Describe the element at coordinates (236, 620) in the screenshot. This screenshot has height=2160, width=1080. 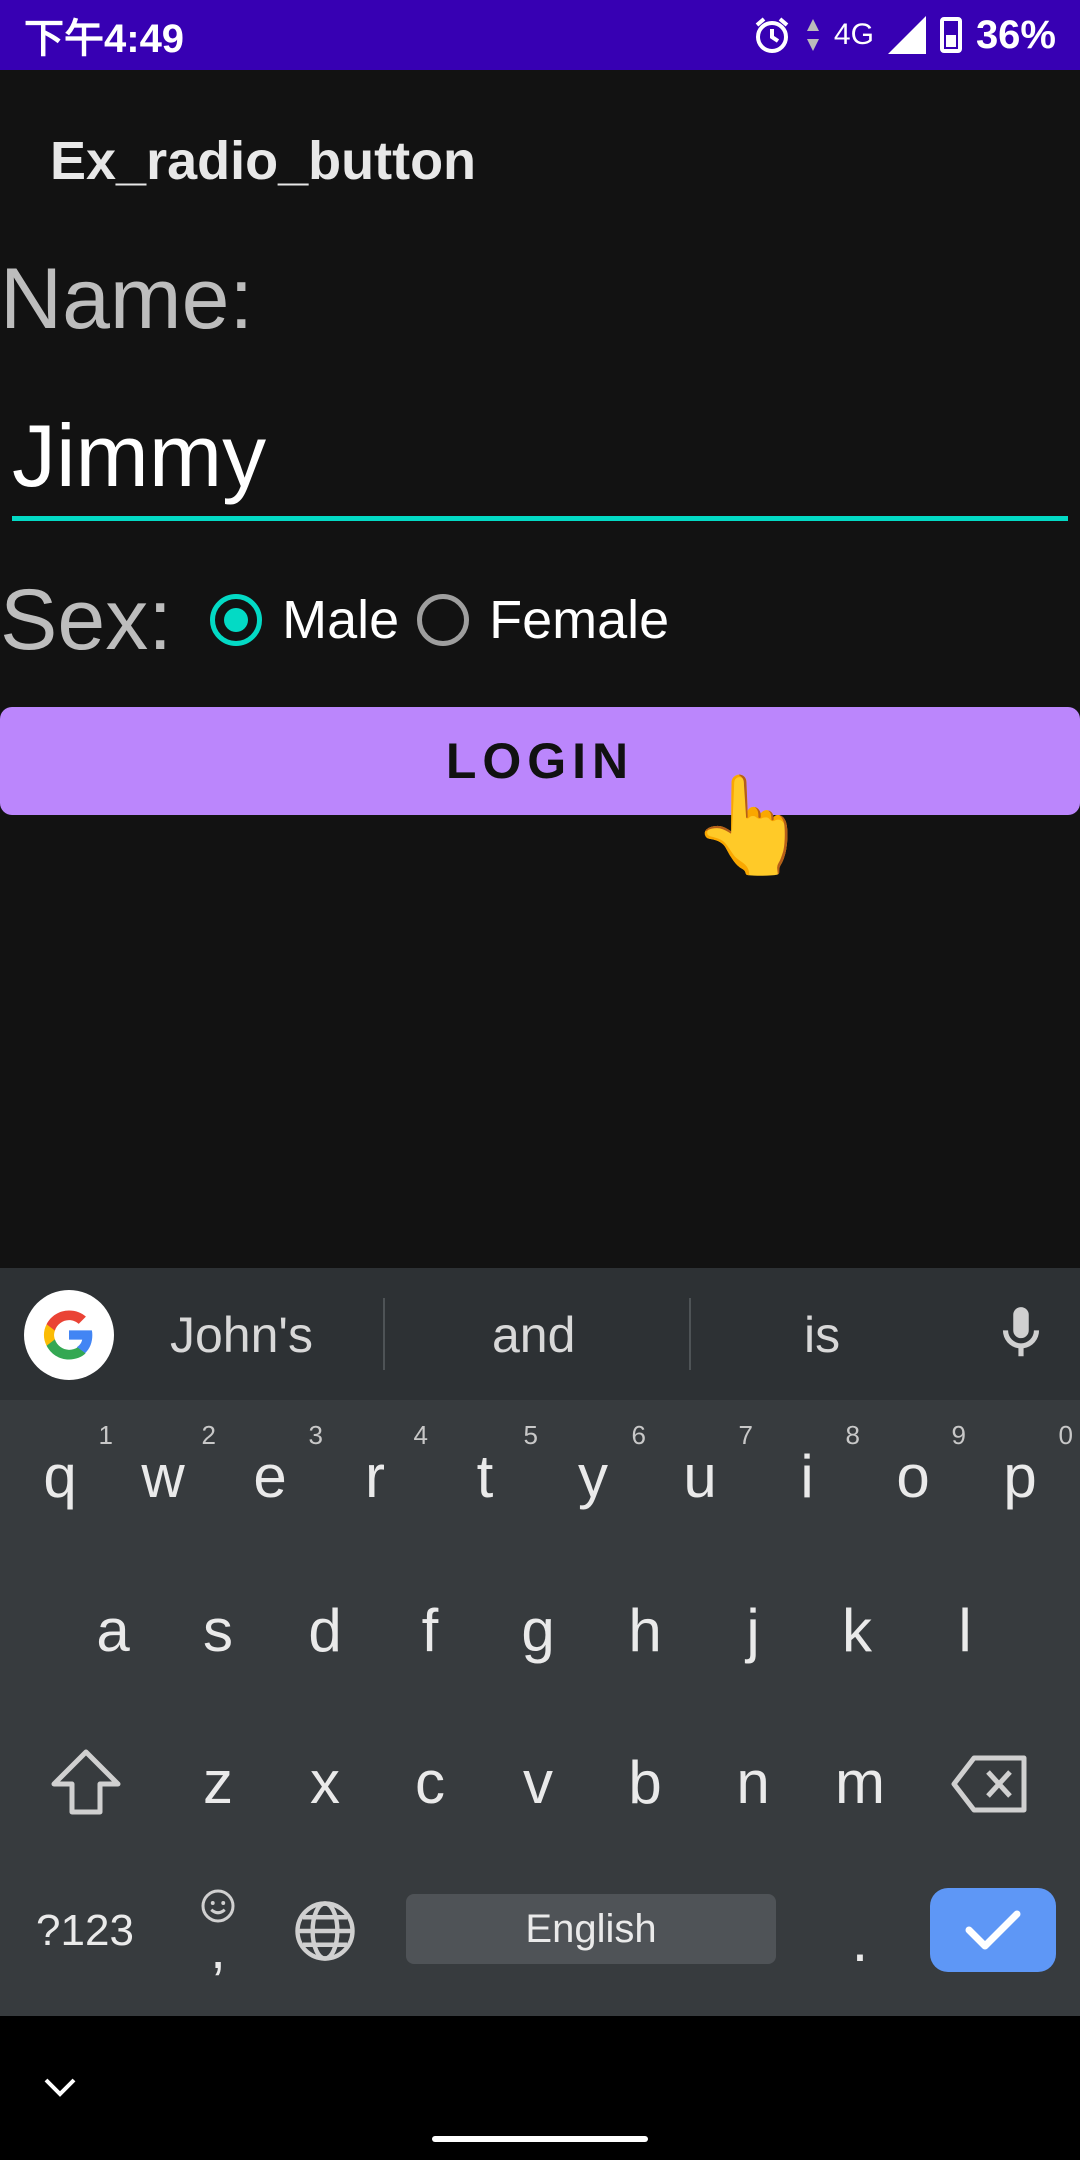
I see `radio-male-indicator` at that location.